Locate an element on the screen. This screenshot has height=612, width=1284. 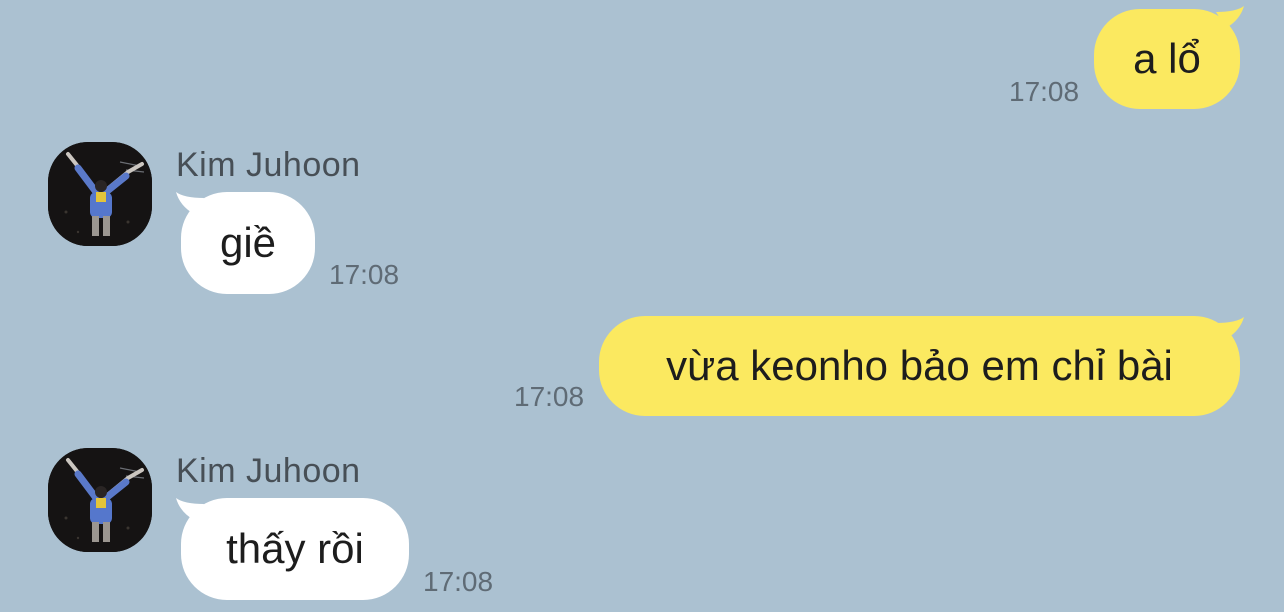
message-text: giề is located at coordinates (248, 242).